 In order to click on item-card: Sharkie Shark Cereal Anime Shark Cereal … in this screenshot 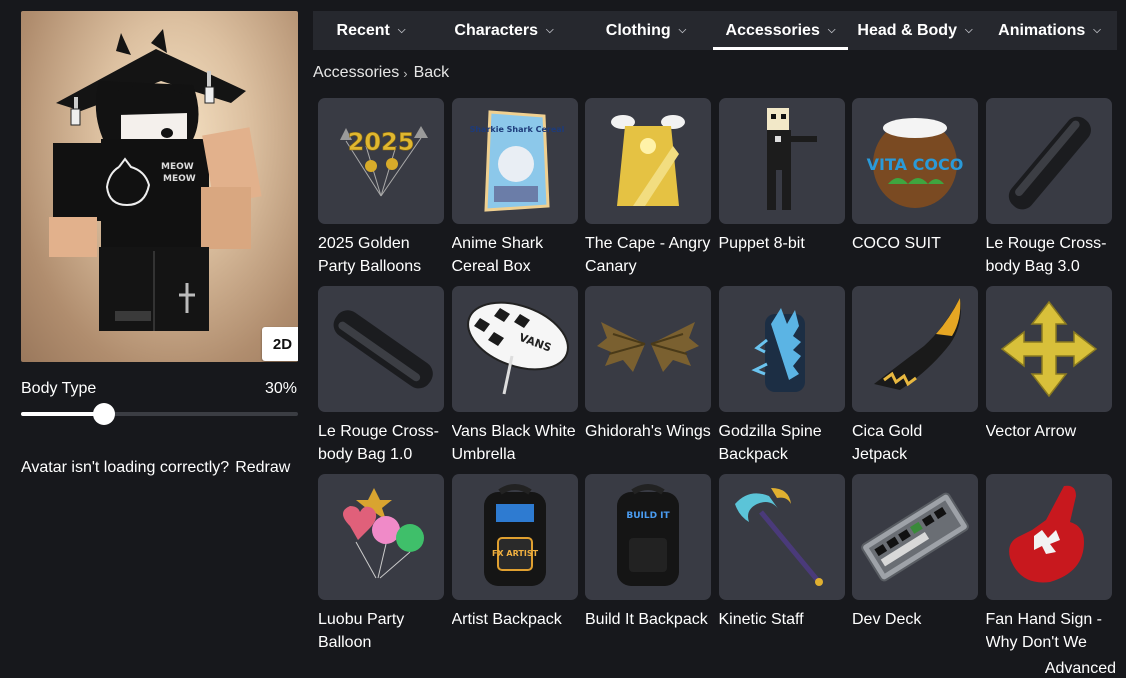, I will do `click(514, 192)`.